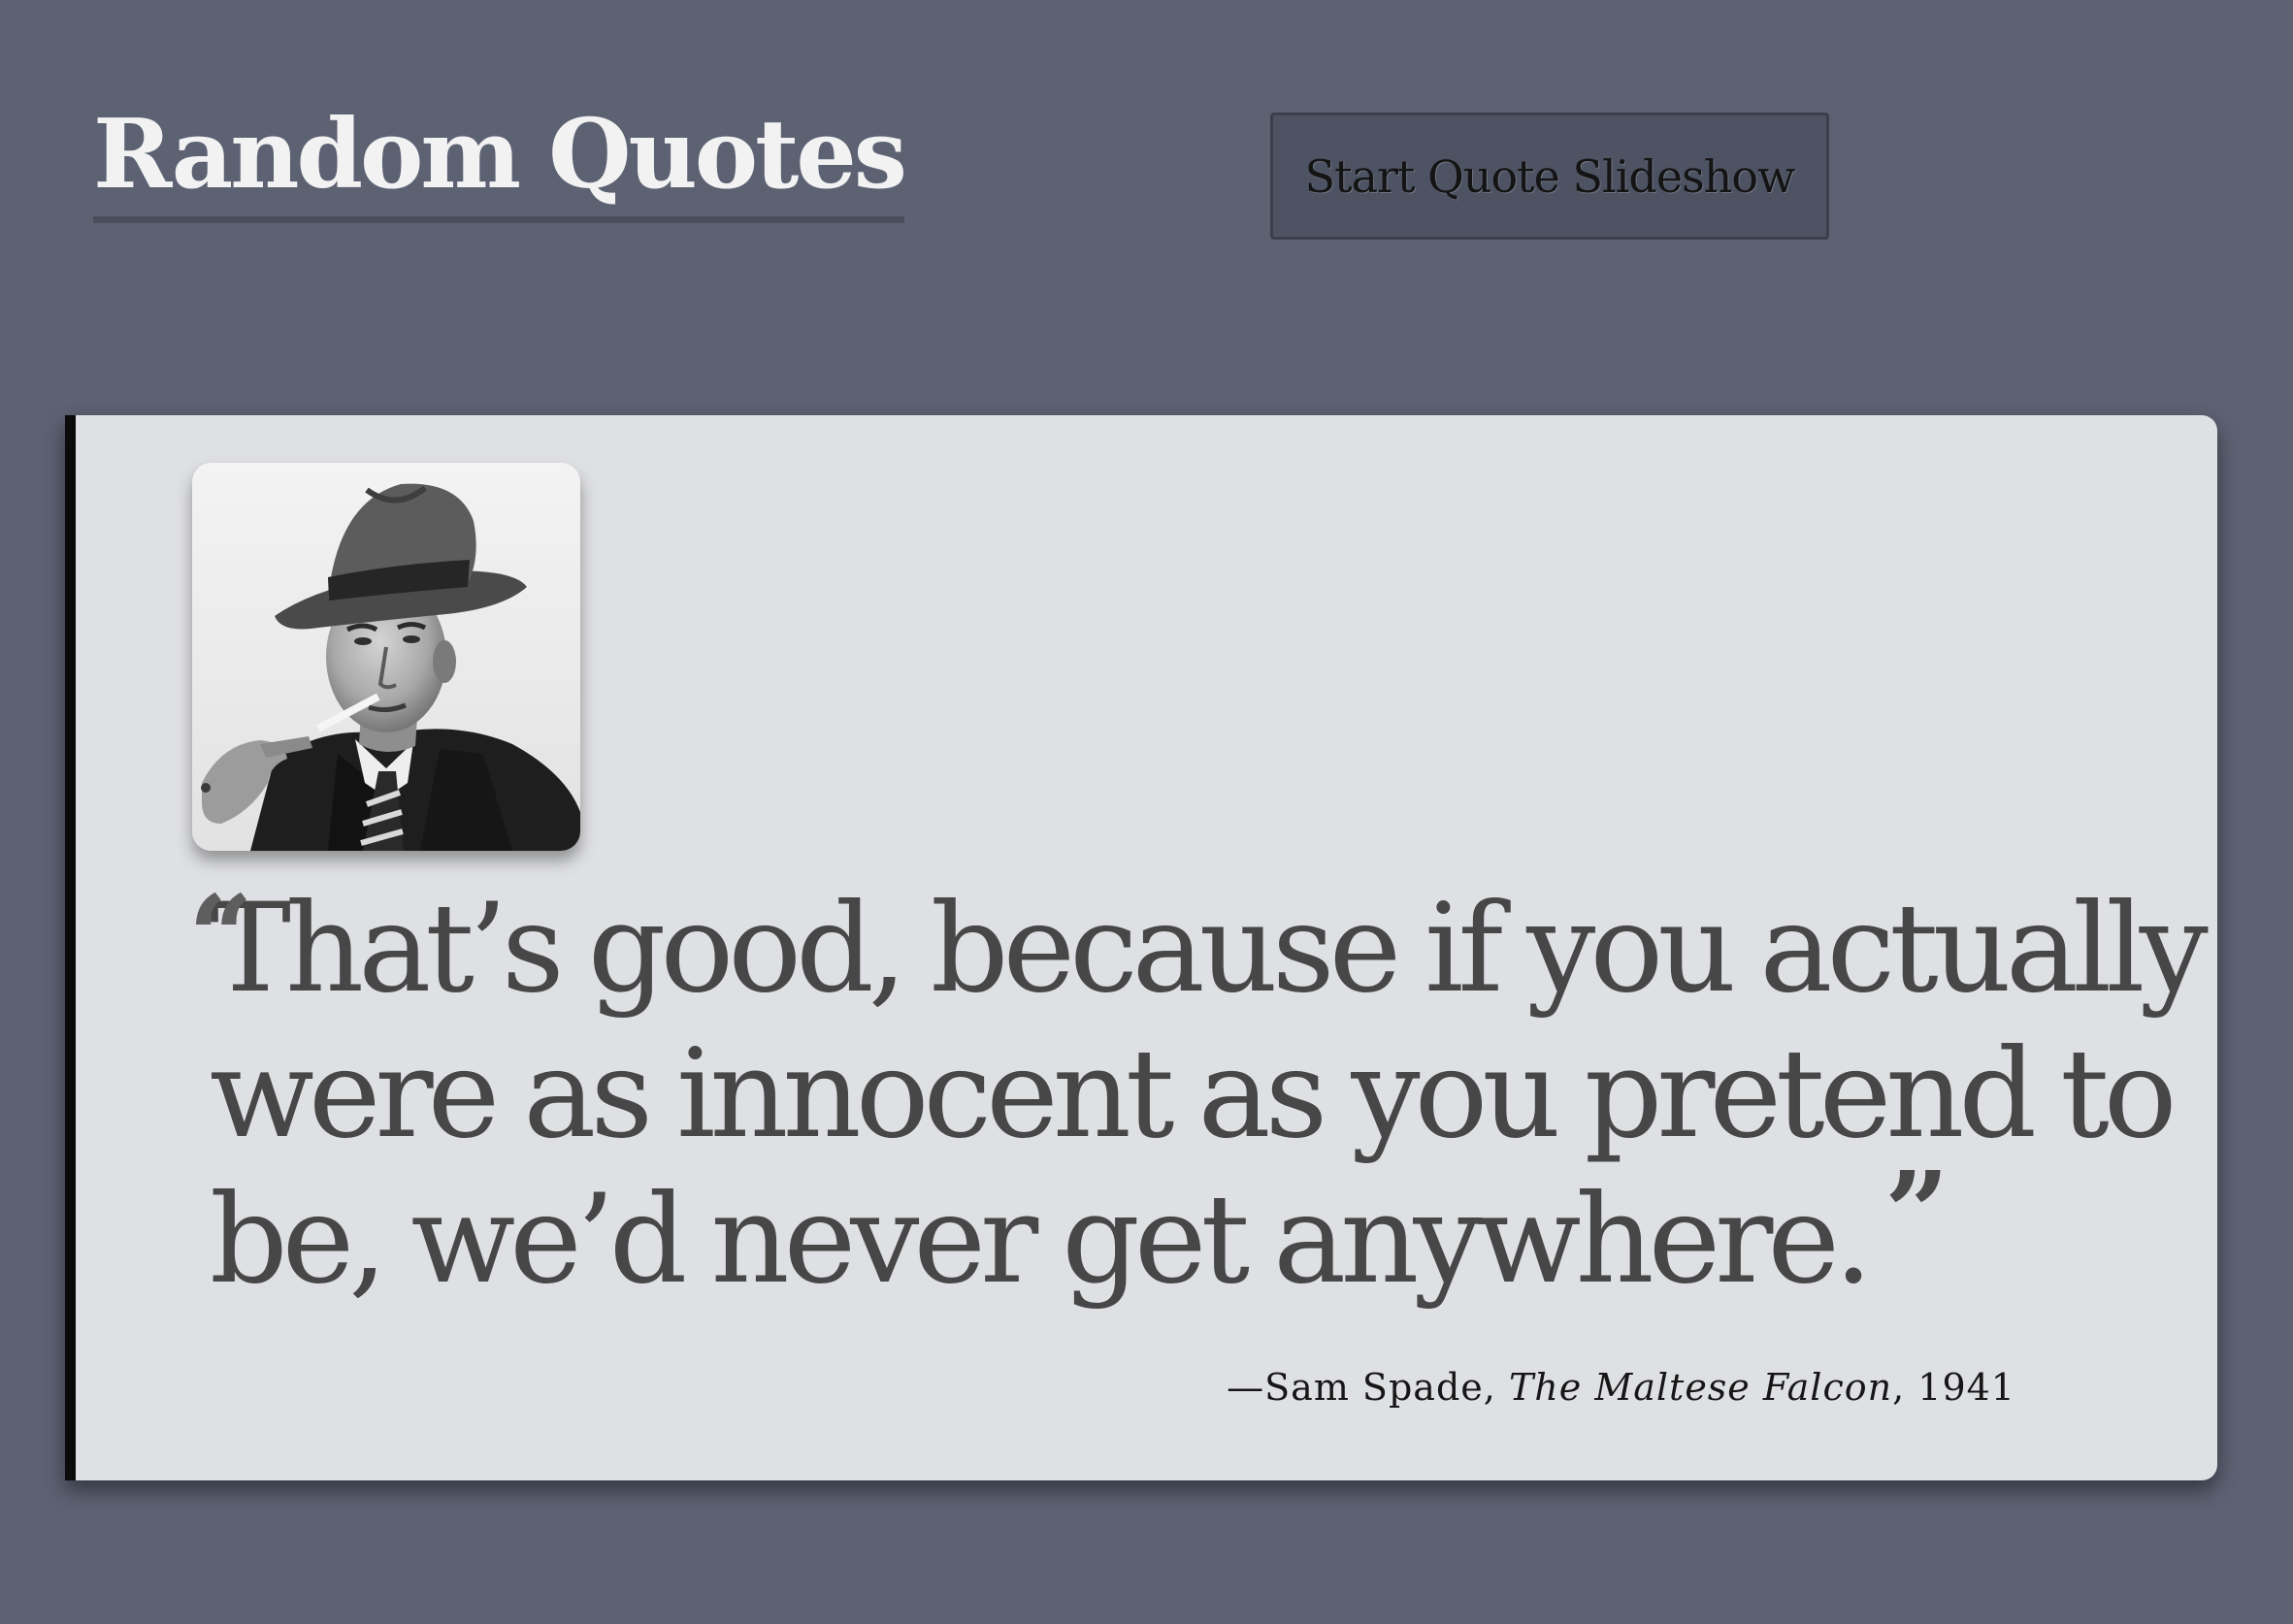  What do you see at coordinates (1374, 1387) in the screenshot?
I see `attribution-speaker: Sam Spade` at bounding box center [1374, 1387].